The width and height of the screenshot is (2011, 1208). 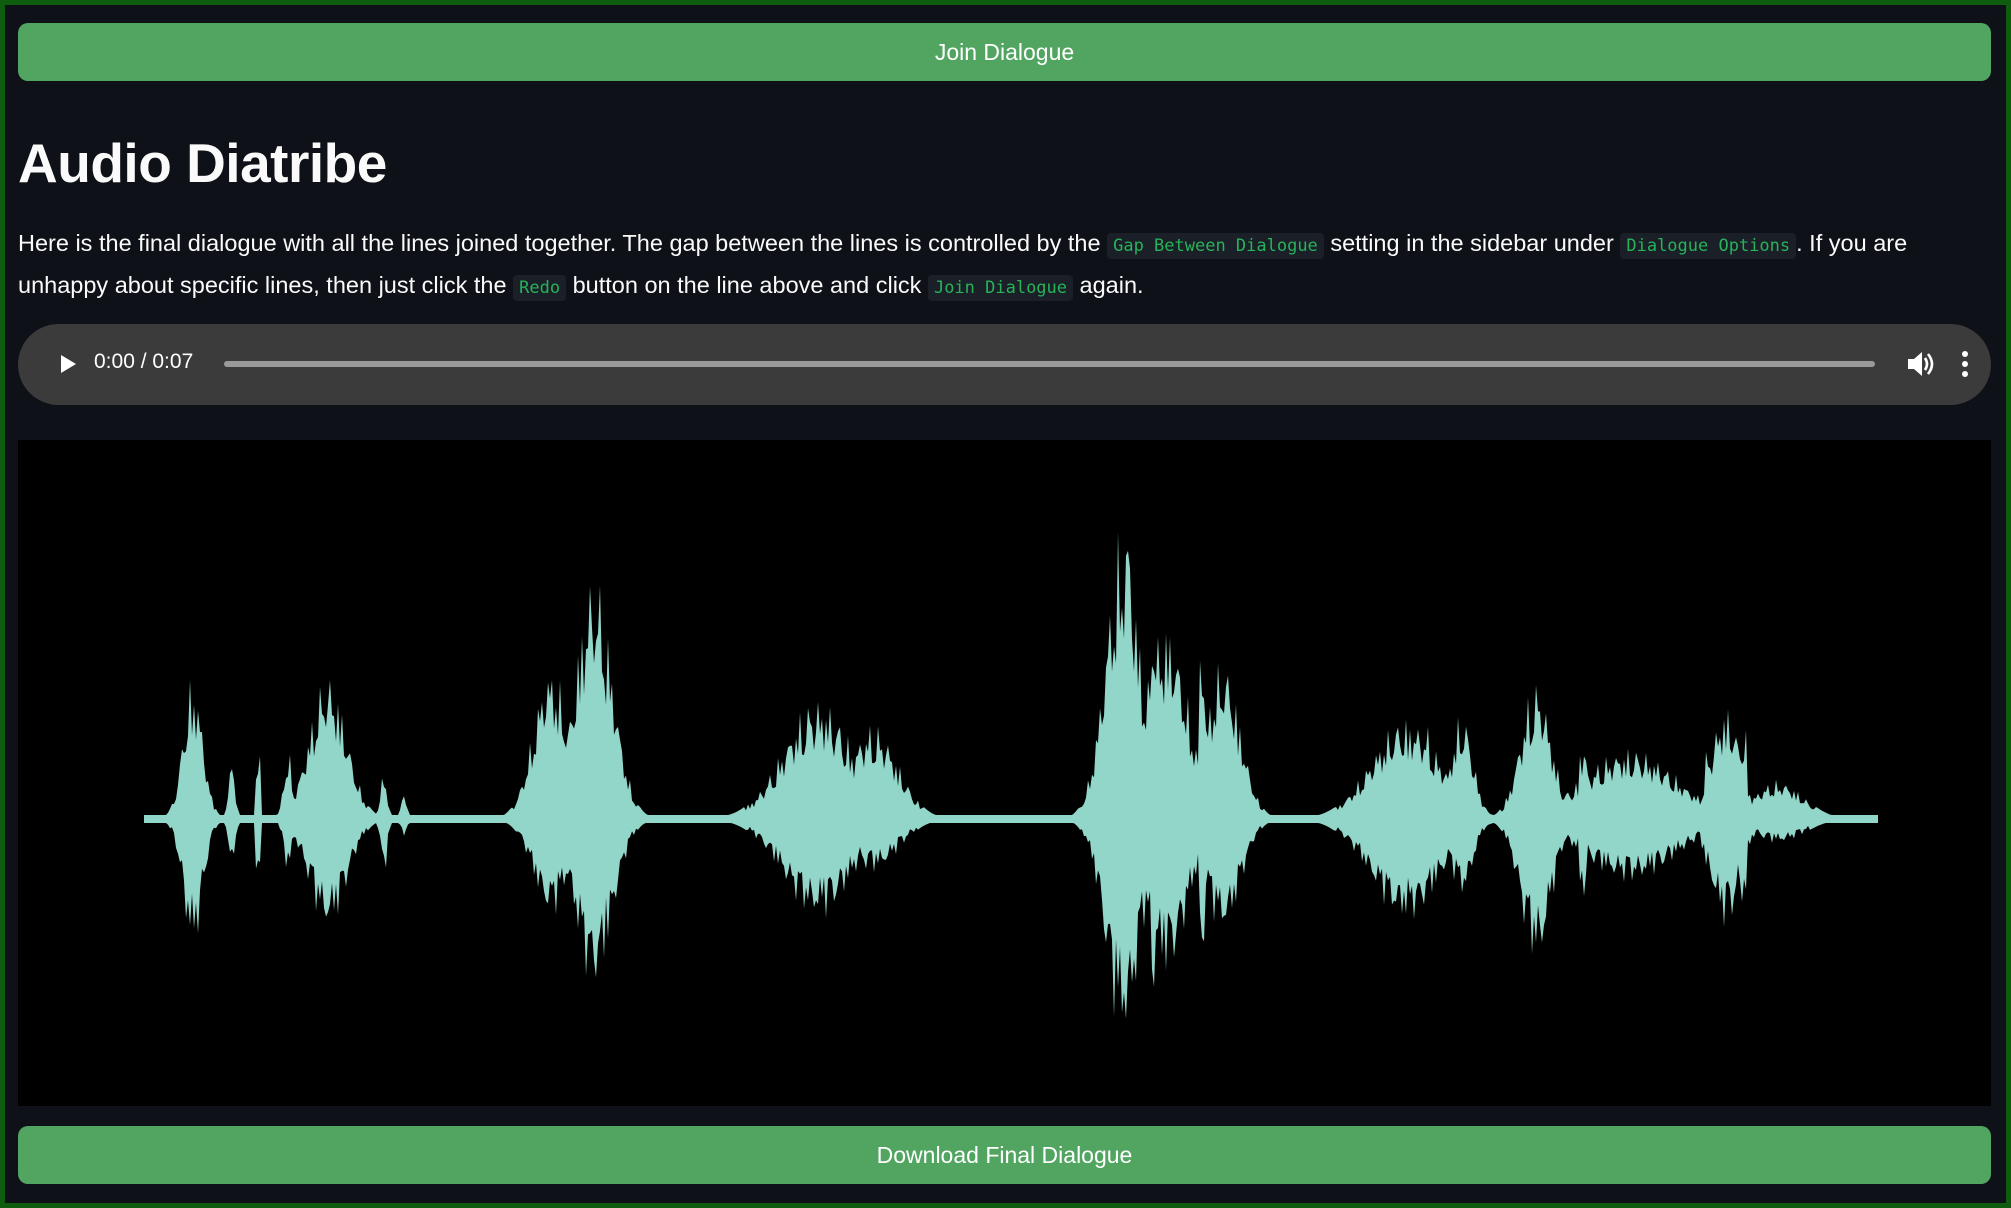 I want to click on more-options-icon, so click(x=1965, y=364).